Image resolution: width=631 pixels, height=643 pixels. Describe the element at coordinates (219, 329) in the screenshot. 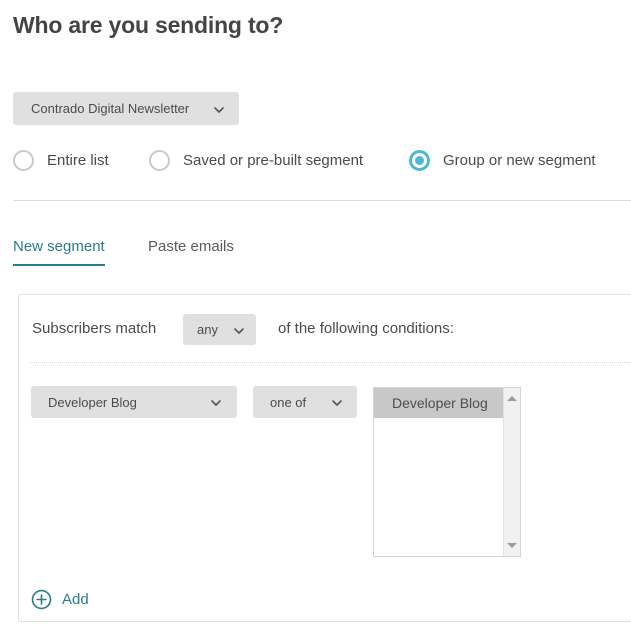

I see `match-type-select: any` at that location.